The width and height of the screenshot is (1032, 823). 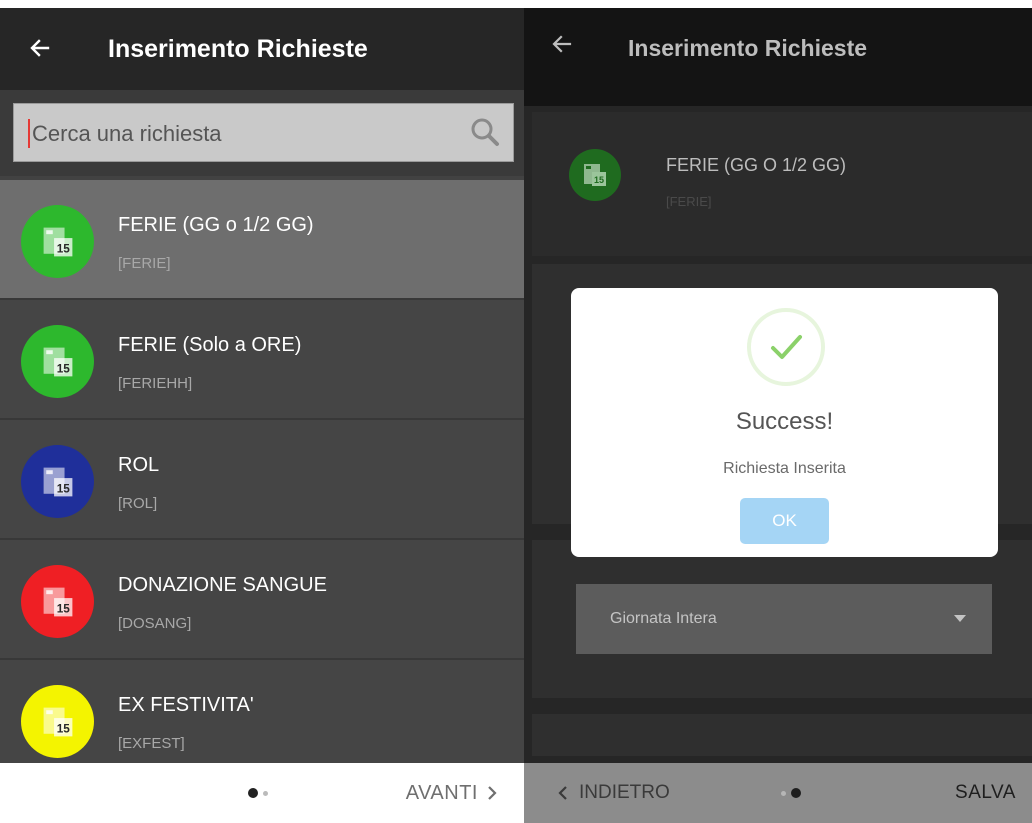 I want to click on request-code: [EXFEST], so click(x=151, y=743).